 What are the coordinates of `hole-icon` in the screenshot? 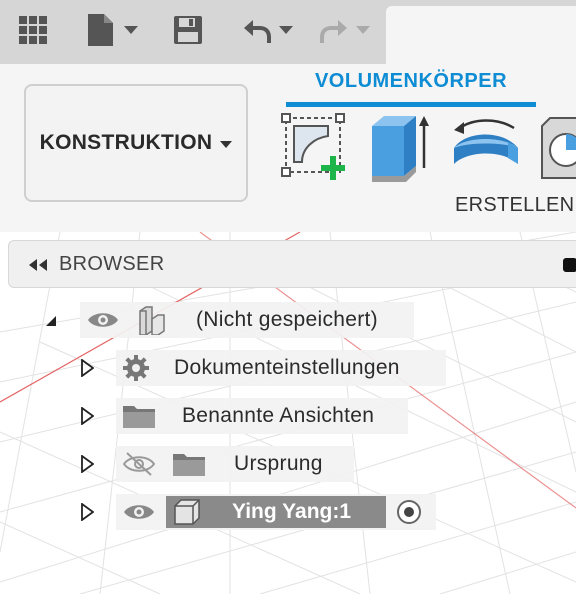 It's located at (558, 148).